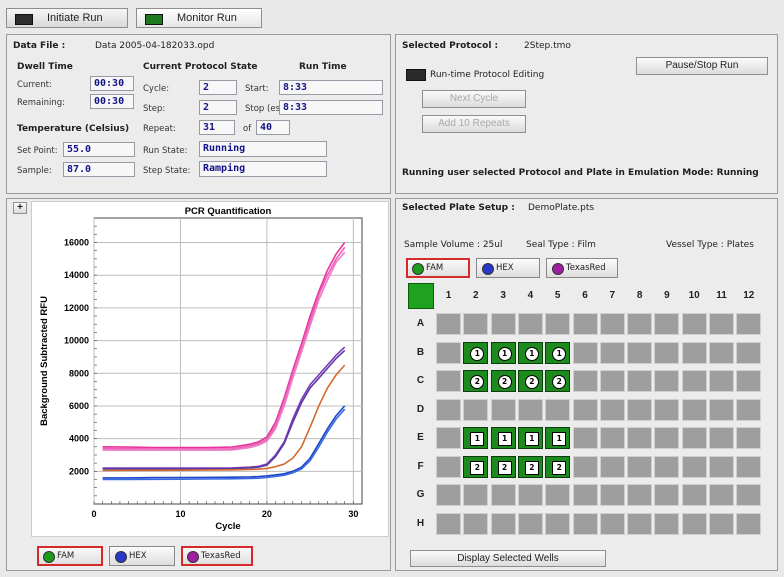 Image resolution: width=784 pixels, height=577 pixels. Describe the element at coordinates (612, 296) in the screenshot. I see `column-header: 7` at that location.